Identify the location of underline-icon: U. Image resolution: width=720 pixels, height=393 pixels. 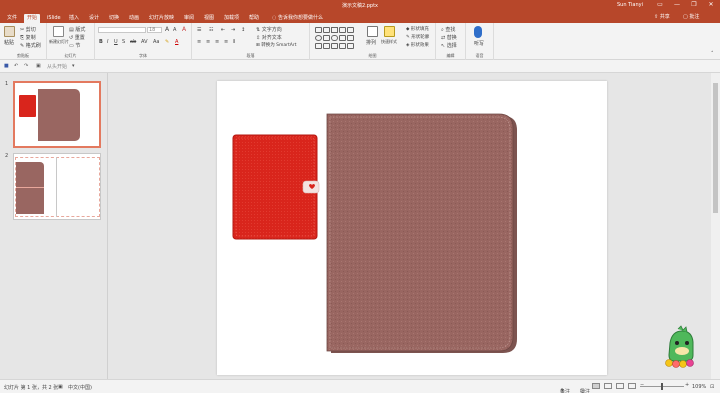
(116, 42).